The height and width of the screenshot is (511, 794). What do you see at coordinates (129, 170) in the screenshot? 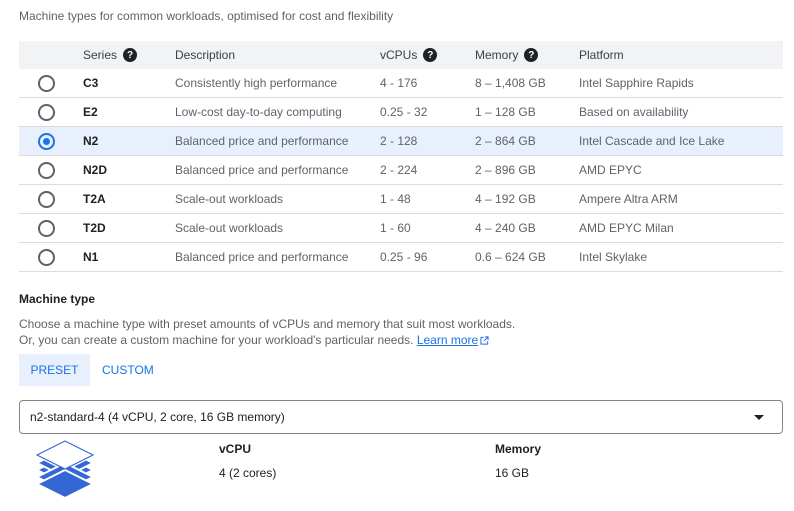
I see `series-name: N2D` at bounding box center [129, 170].